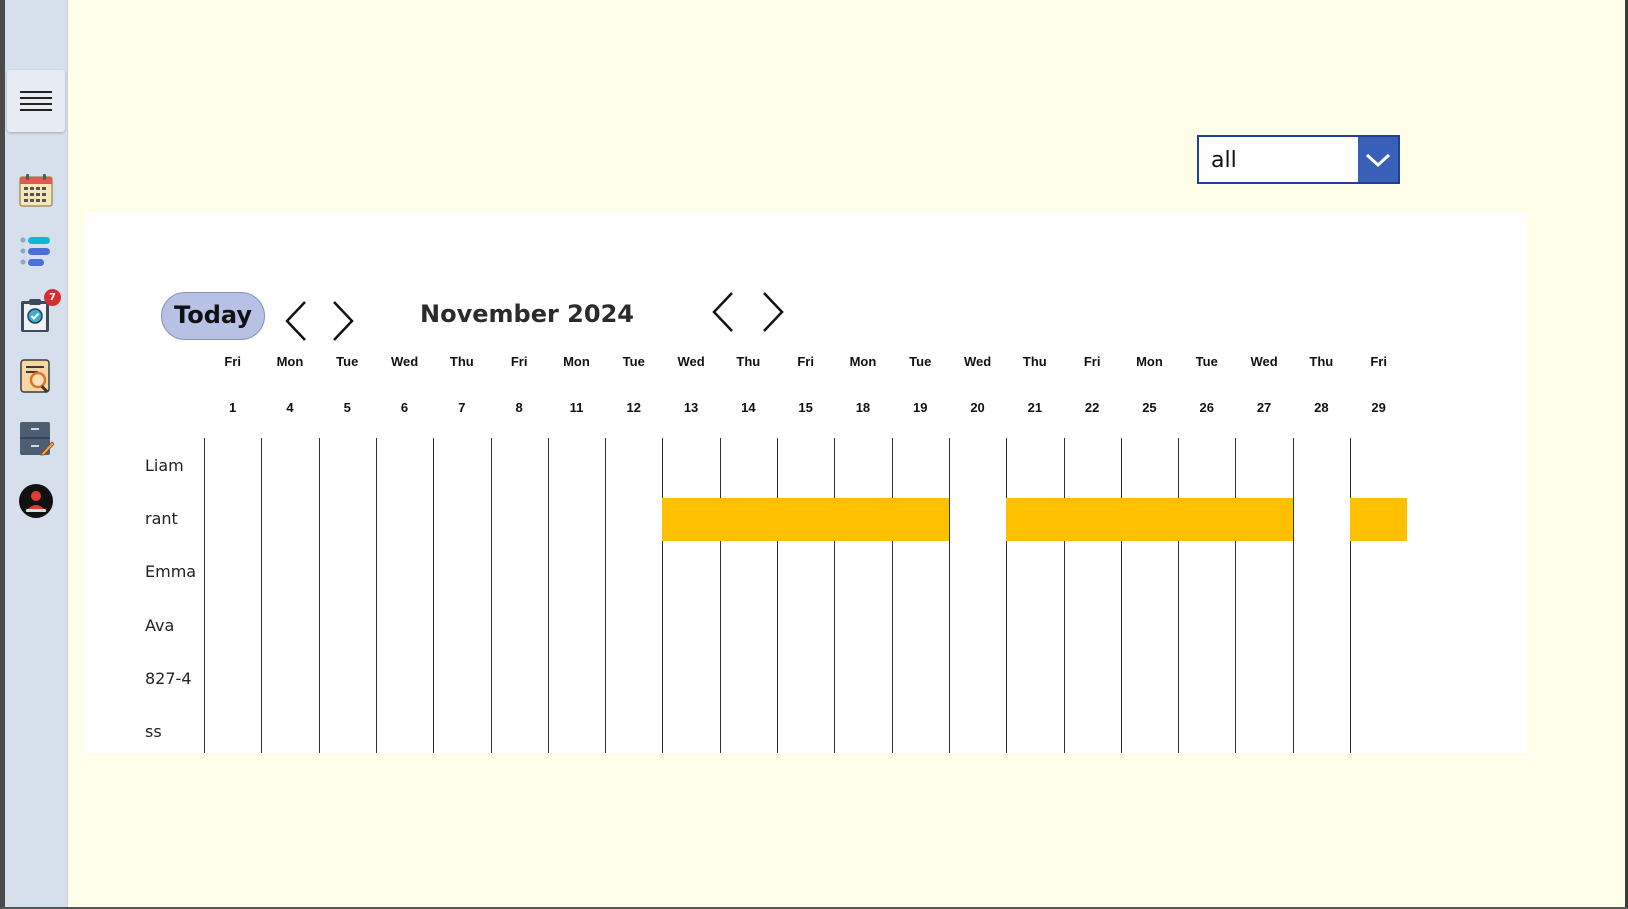 The height and width of the screenshot is (909, 1628). I want to click on day-number-label: 14, so click(748, 407).